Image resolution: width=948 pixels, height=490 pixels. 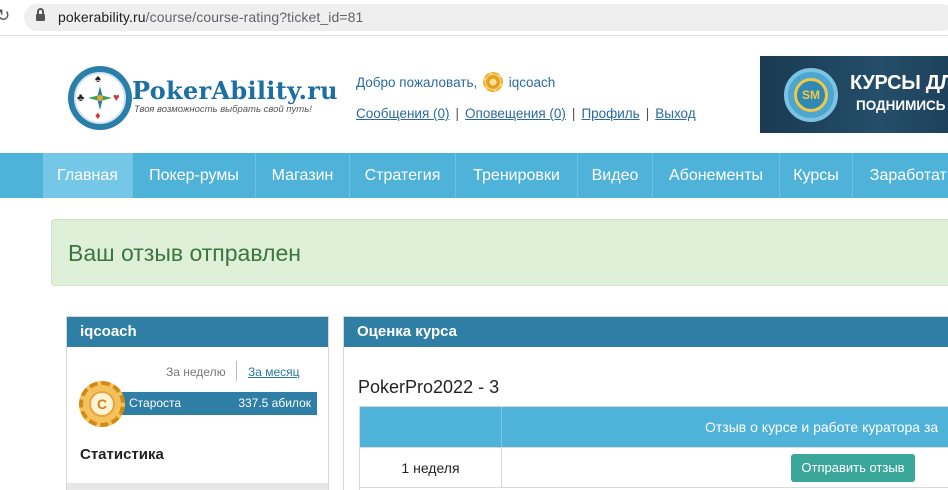 I want to click on week-cell: 1 неделя, so click(x=431, y=467).